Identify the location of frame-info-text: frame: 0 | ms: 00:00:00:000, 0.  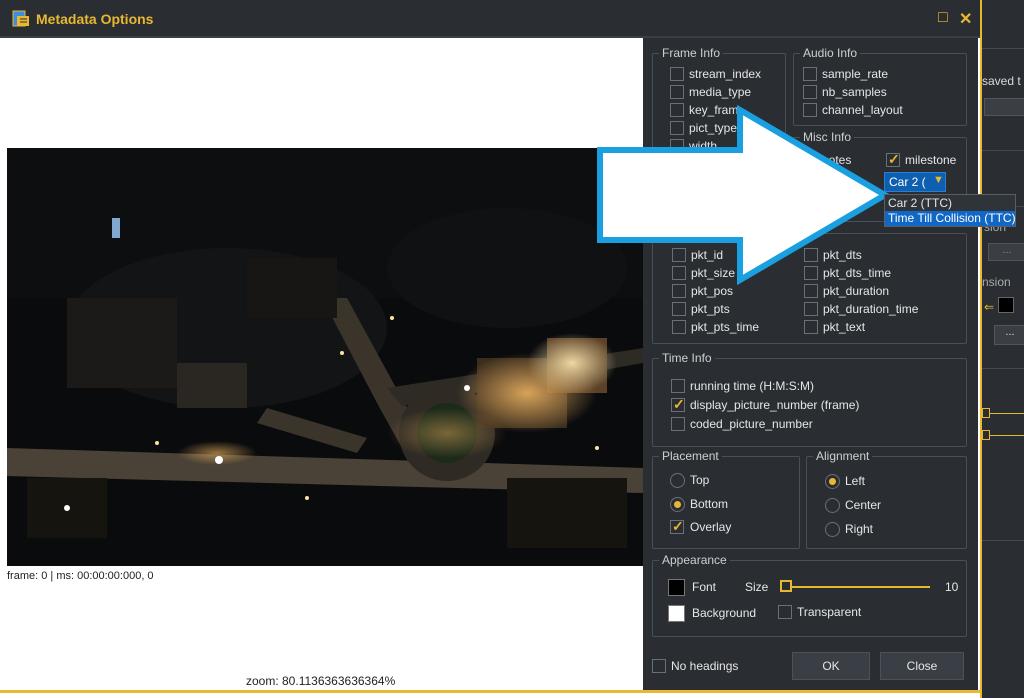
(80, 576).